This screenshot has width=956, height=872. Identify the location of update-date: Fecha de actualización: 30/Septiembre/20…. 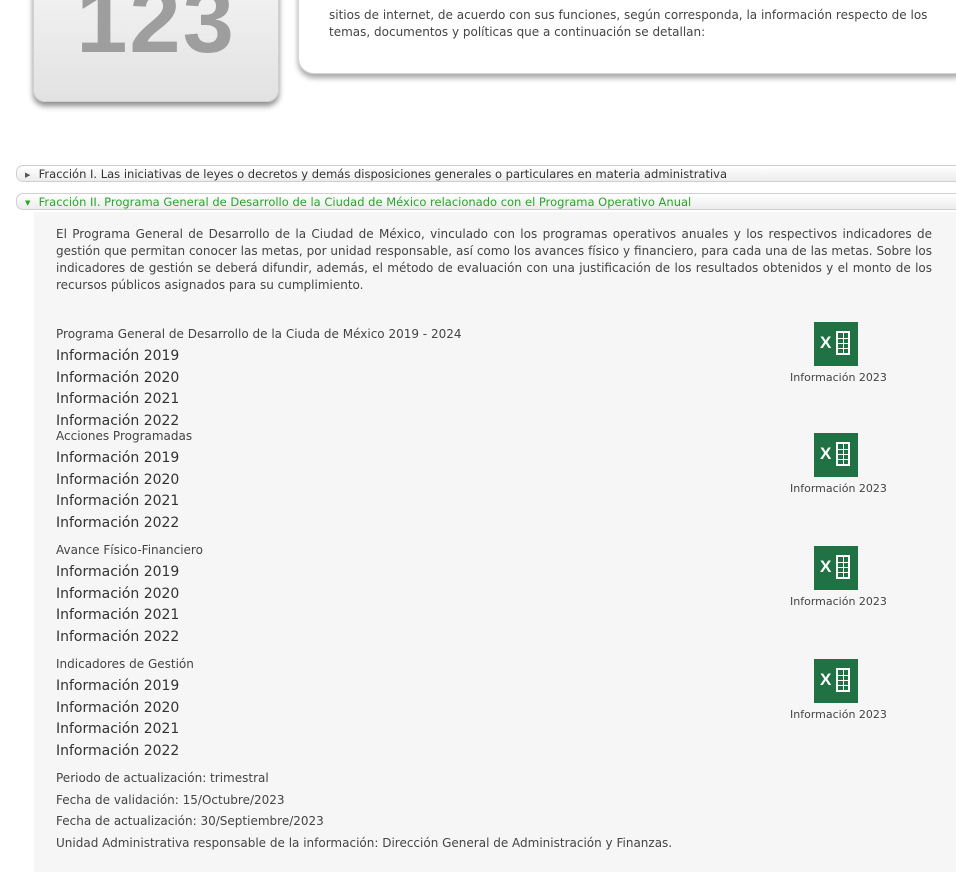
(190, 821).